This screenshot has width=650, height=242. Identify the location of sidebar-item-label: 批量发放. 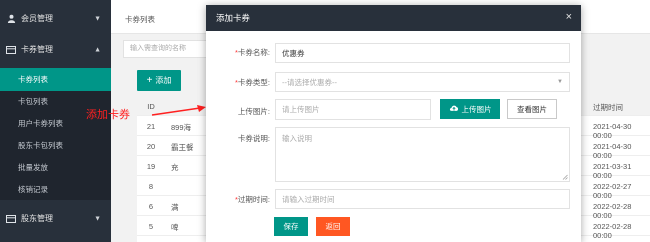
(33, 167).